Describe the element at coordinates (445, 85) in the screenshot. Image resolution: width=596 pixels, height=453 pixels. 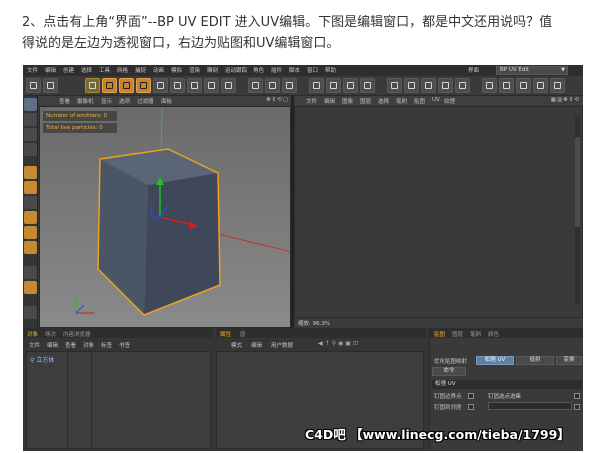
I see `clone-icon` at that location.